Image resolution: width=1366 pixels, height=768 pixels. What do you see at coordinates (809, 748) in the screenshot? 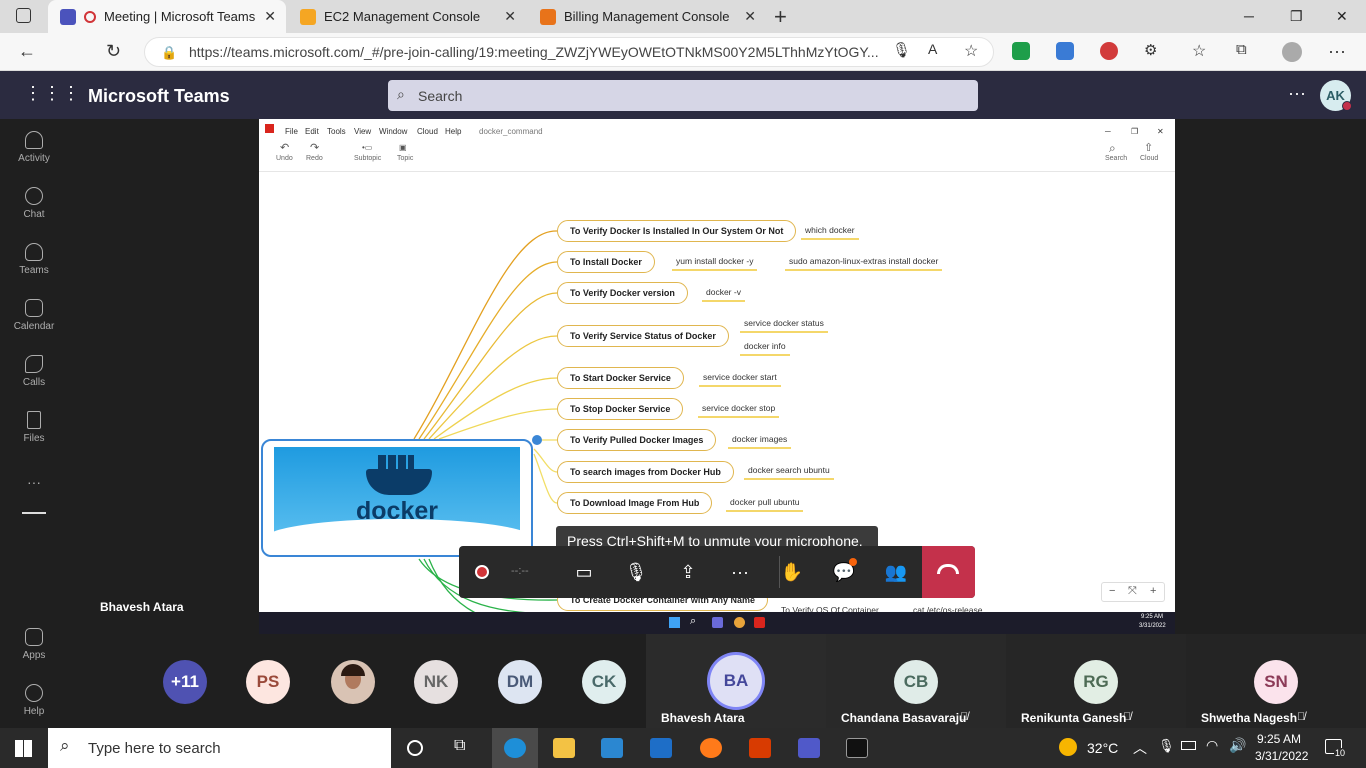
I see `teams-taskbar-icon` at bounding box center [809, 748].